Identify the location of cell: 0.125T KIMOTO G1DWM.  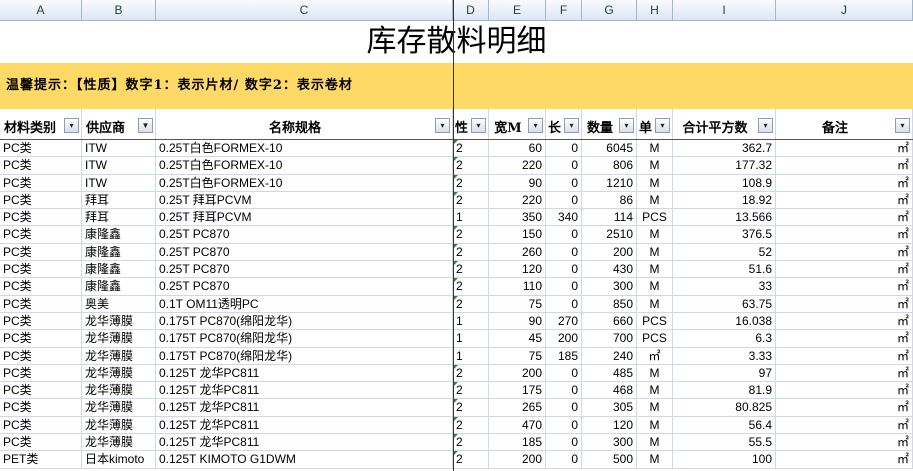
(304, 460).